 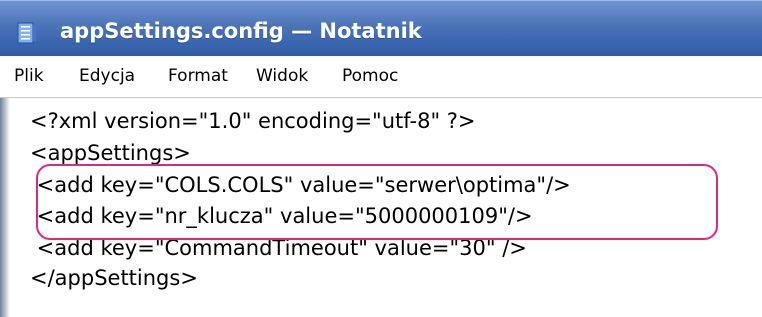 I want to click on editor-line-6: </appSettings>, so click(x=114, y=278).